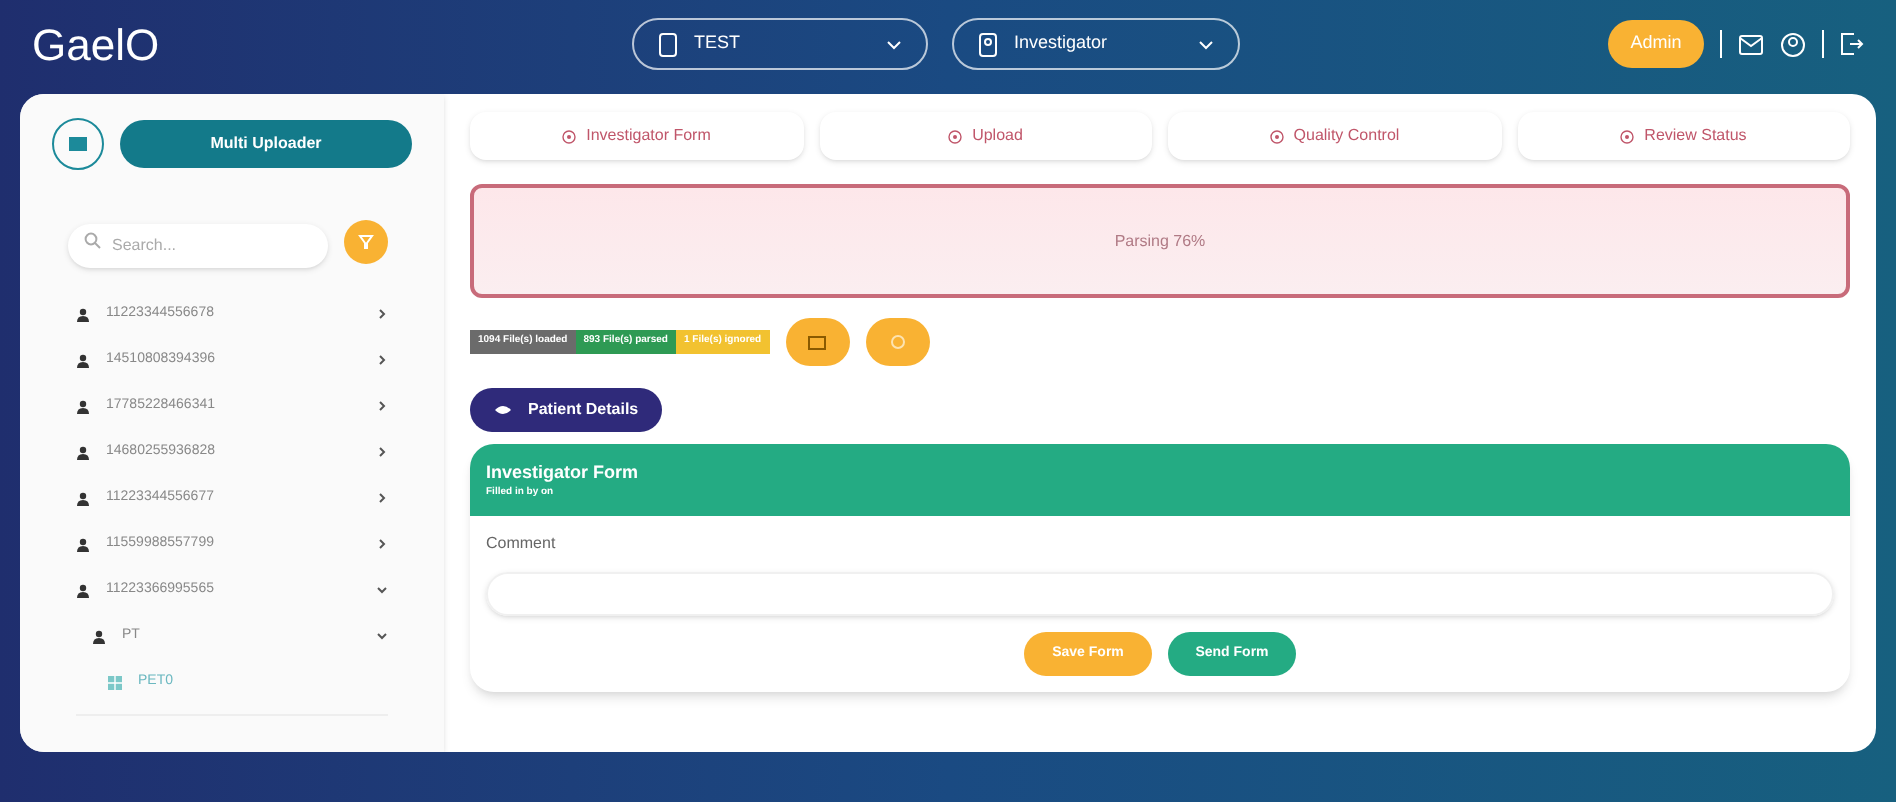  Describe the element at coordinates (1793, 44) in the screenshot. I see `user-icon` at that location.